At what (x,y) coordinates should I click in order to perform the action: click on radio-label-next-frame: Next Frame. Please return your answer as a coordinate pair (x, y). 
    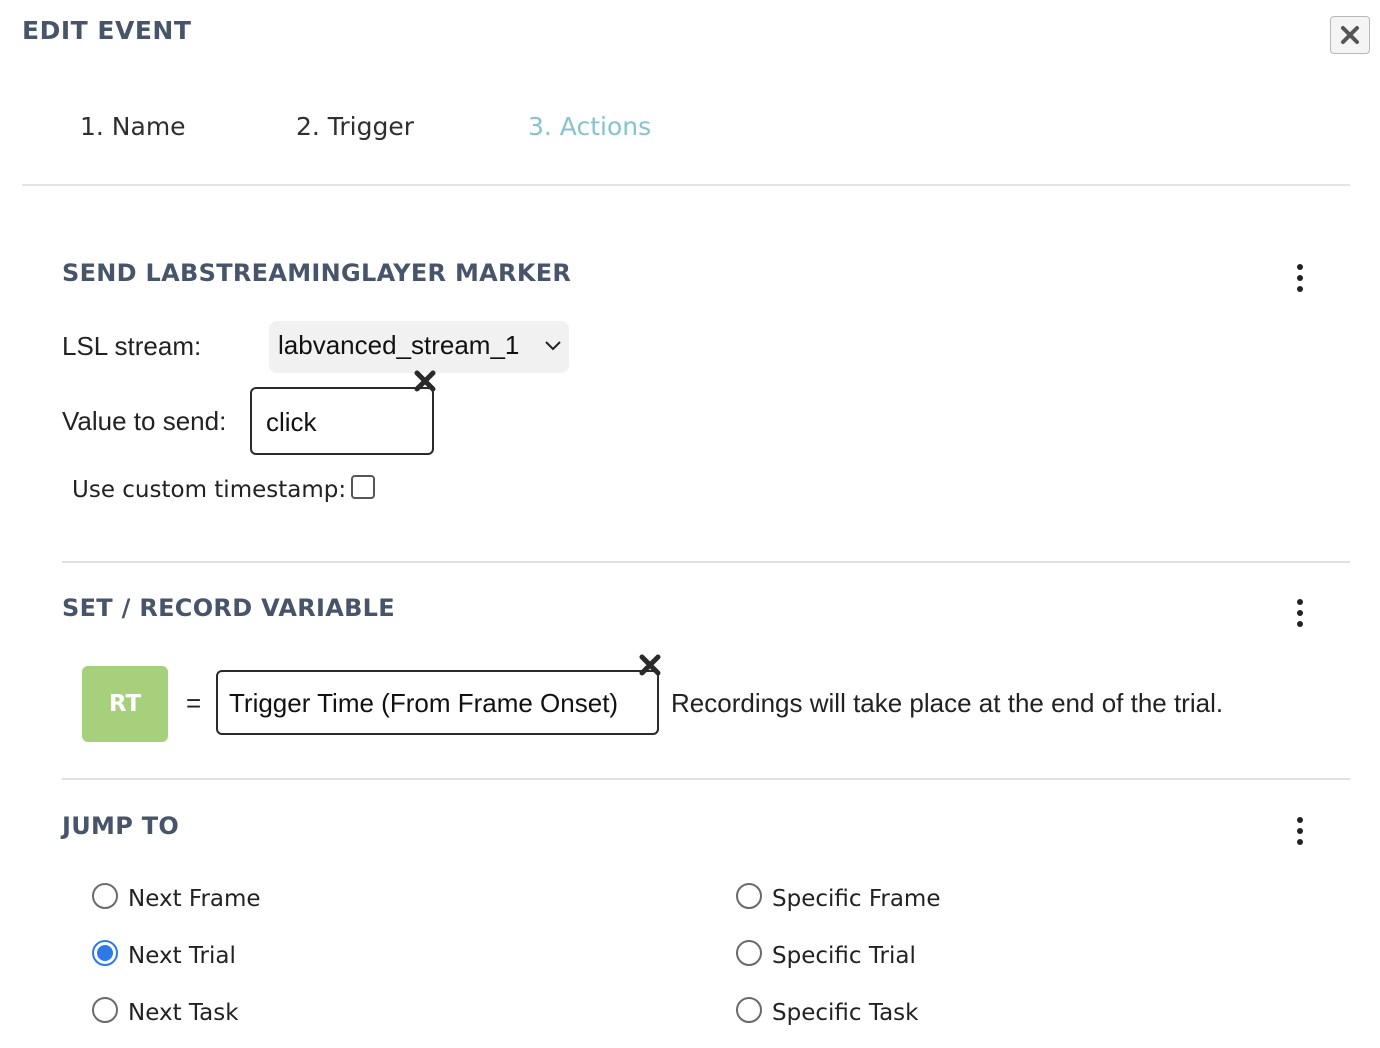
    Looking at the image, I should click on (194, 899).